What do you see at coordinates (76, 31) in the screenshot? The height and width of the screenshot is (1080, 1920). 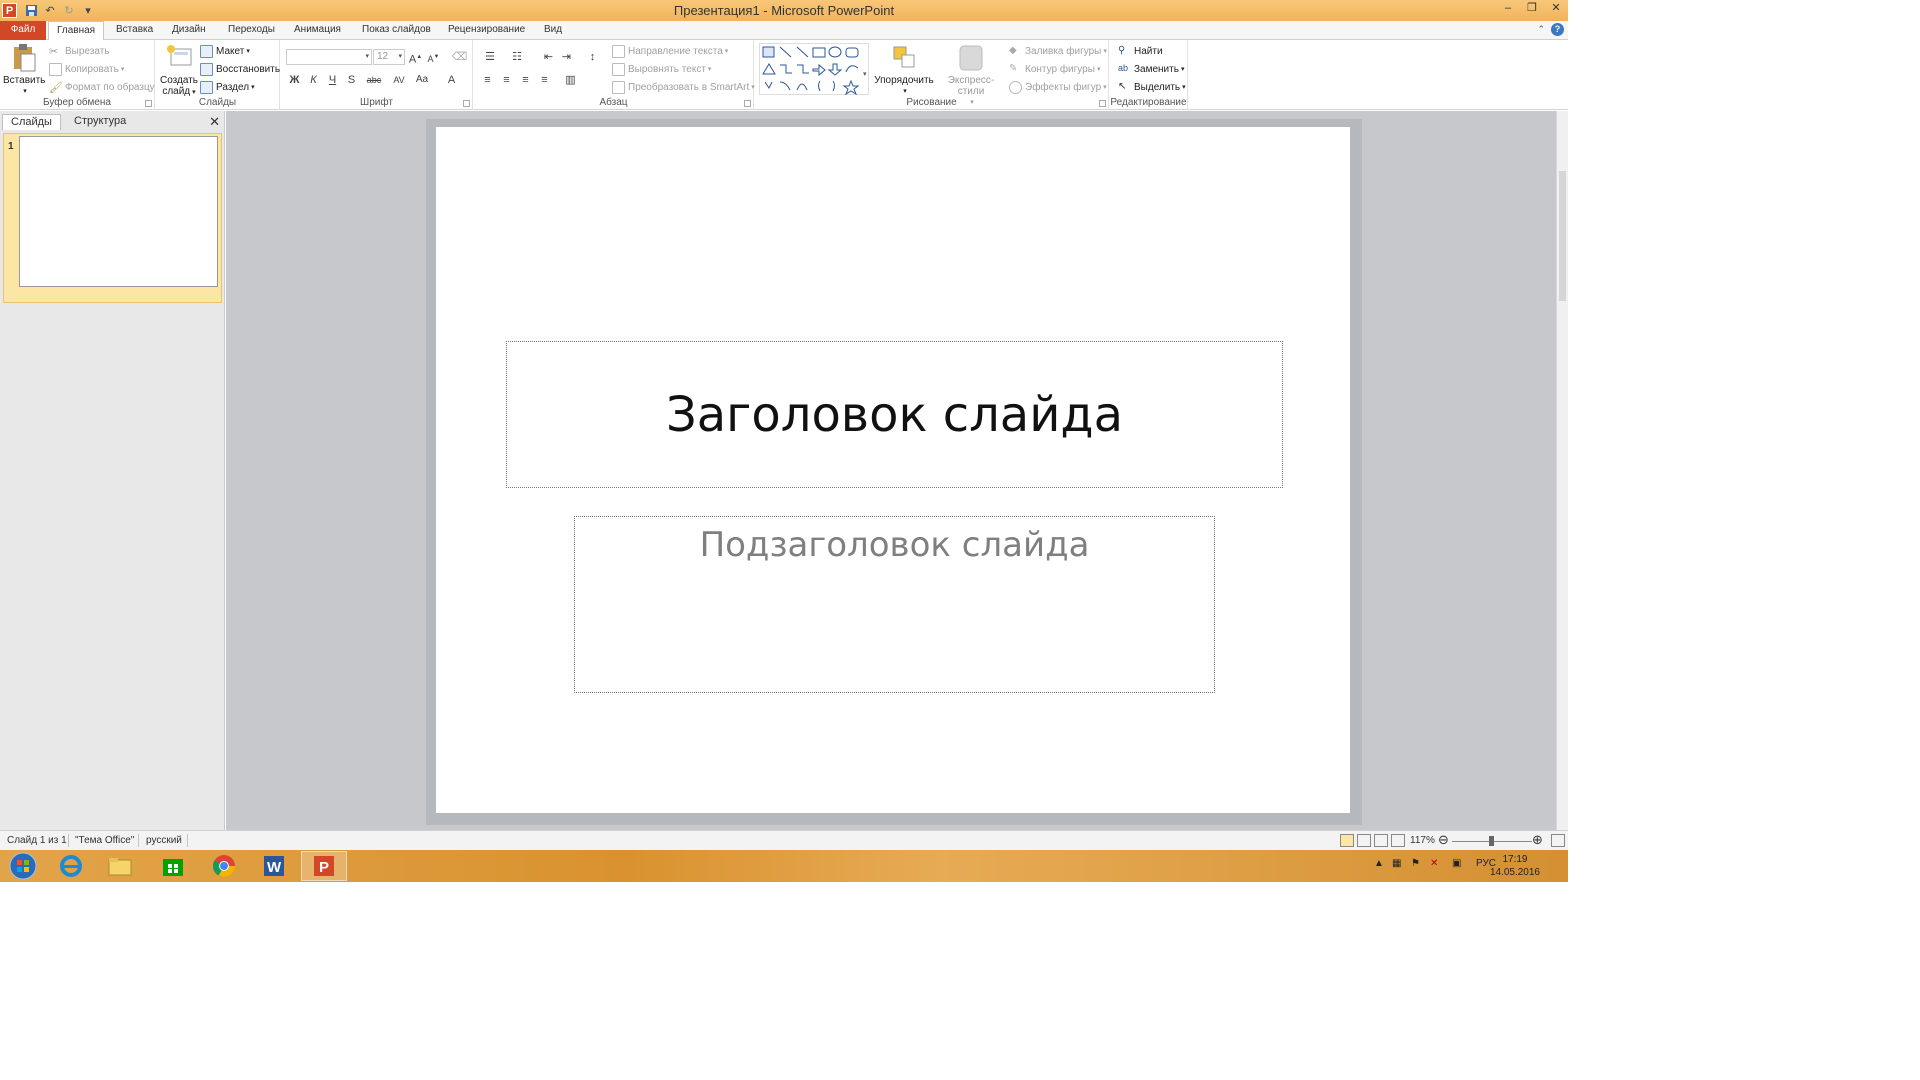 I see `tab-home: Главная` at bounding box center [76, 31].